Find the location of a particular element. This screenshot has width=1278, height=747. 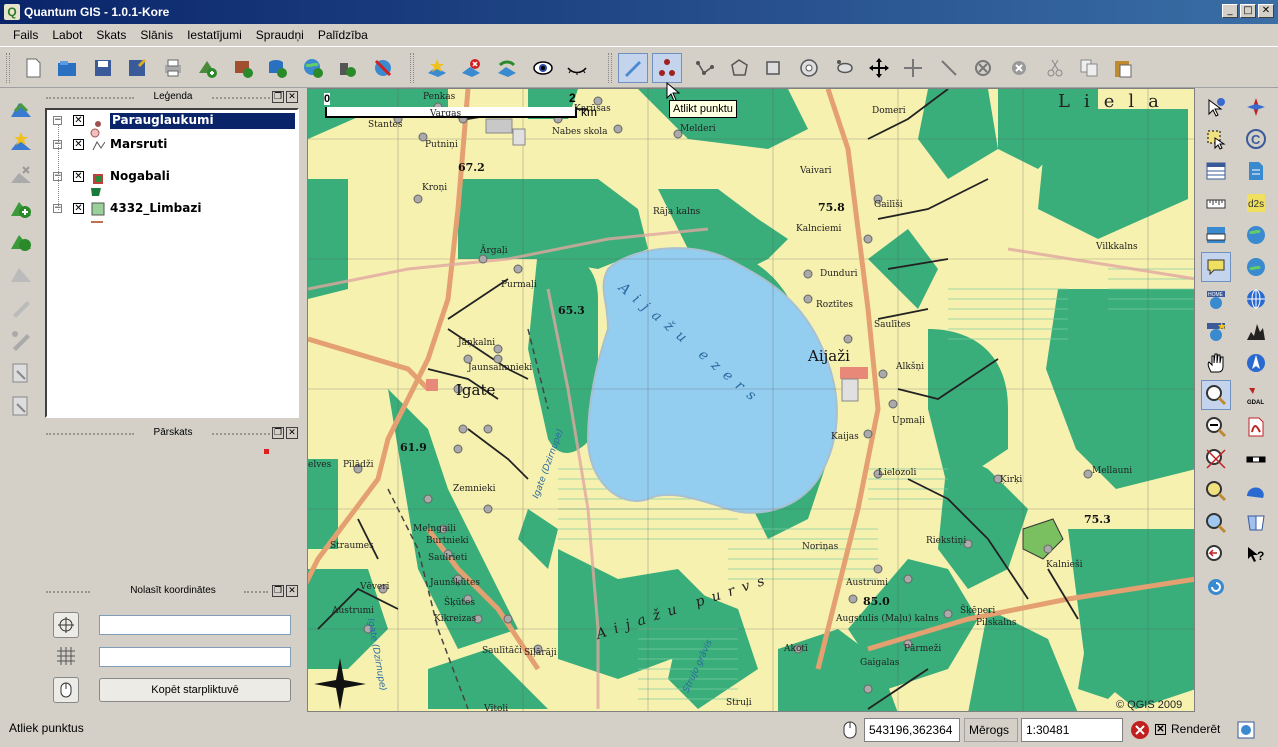

capture-point-icon is located at coordinates (667, 68).